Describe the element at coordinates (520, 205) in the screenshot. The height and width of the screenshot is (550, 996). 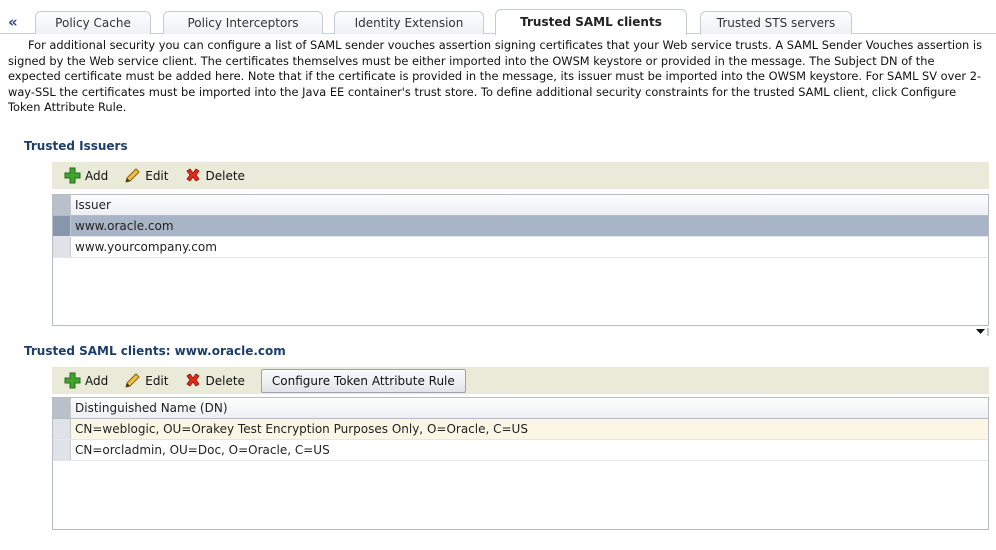
I see `issuers-table-header: Issuer` at that location.